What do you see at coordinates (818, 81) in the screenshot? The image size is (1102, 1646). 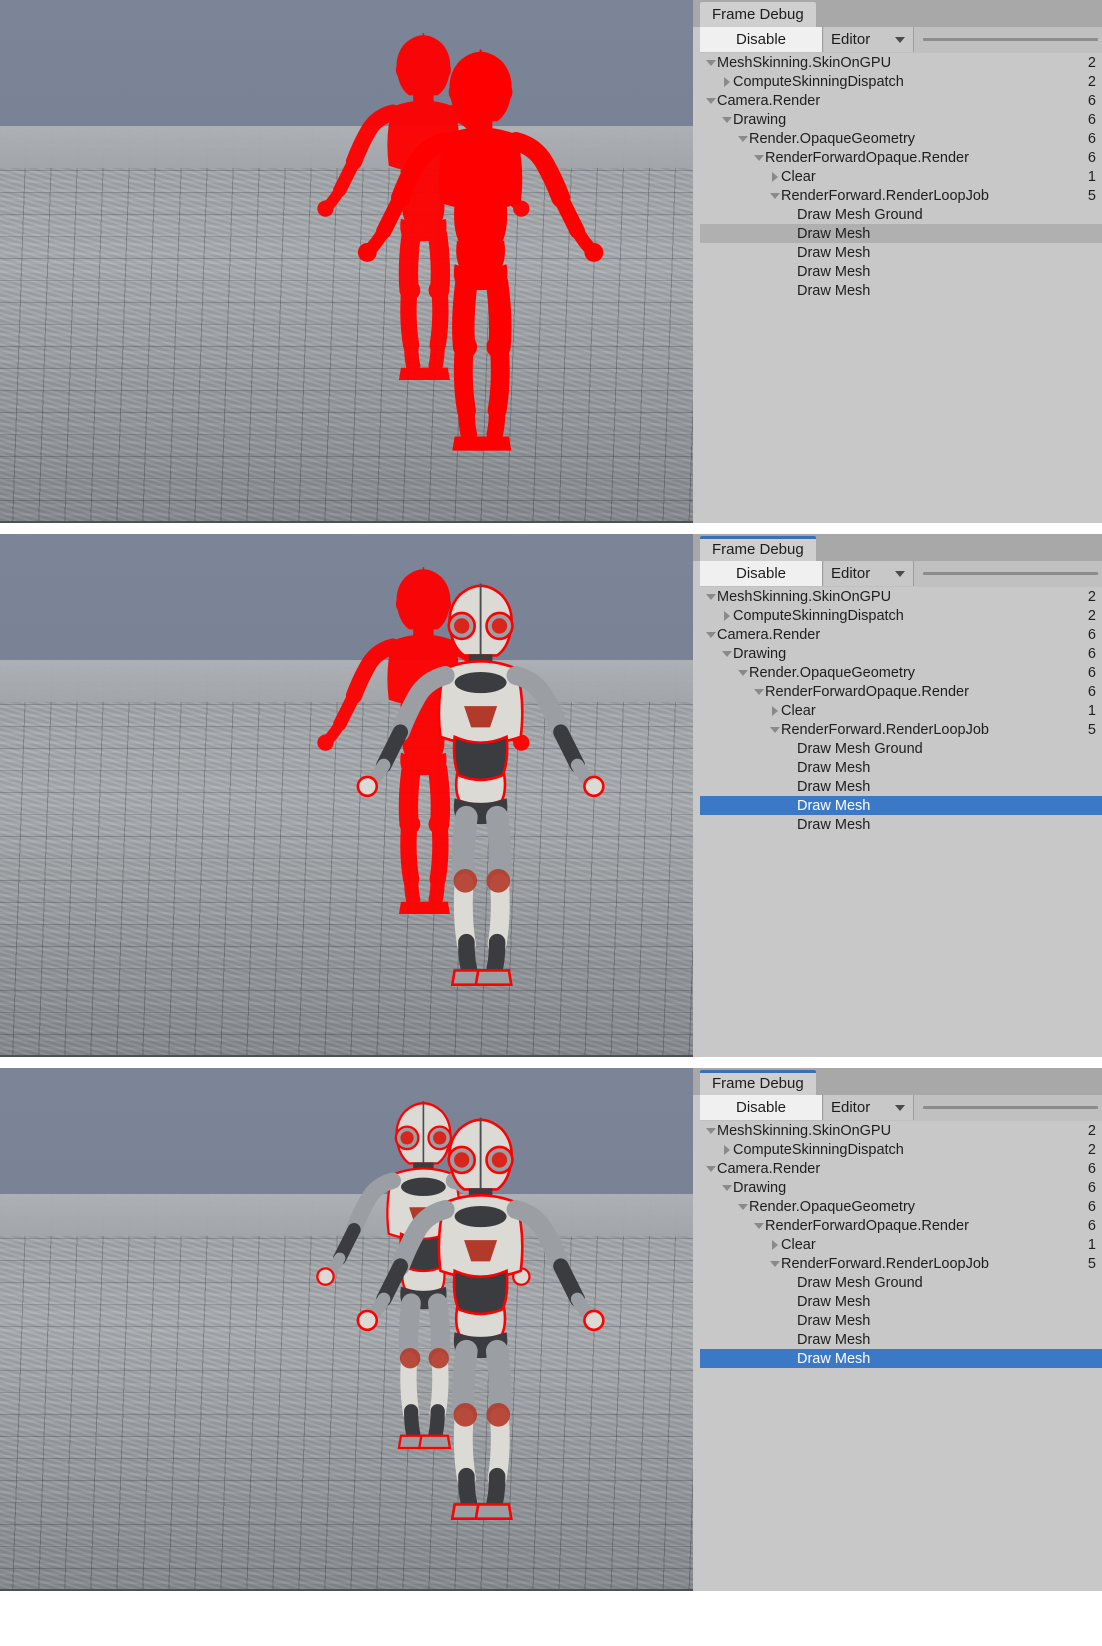 I see `tree-row-label: ComputeSkinningDispatch` at bounding box center [818, 81].